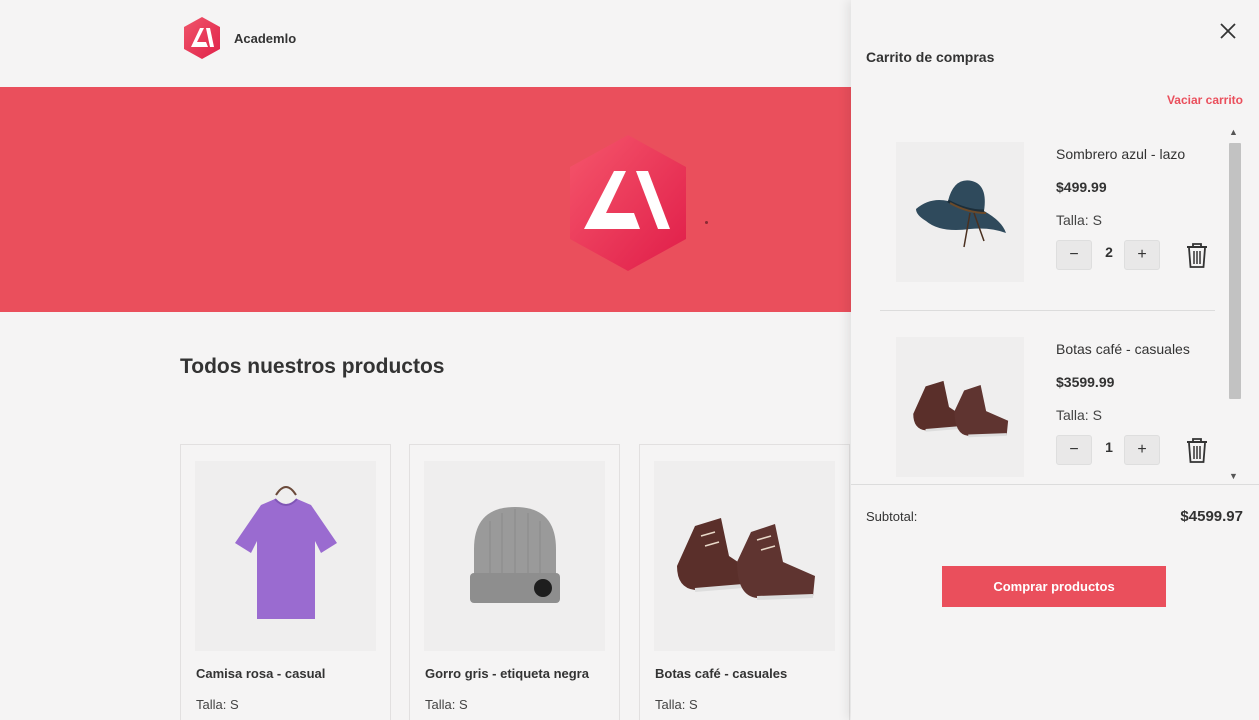  I want to click on subtotal-label: Subtotal:, so click(892, 516).